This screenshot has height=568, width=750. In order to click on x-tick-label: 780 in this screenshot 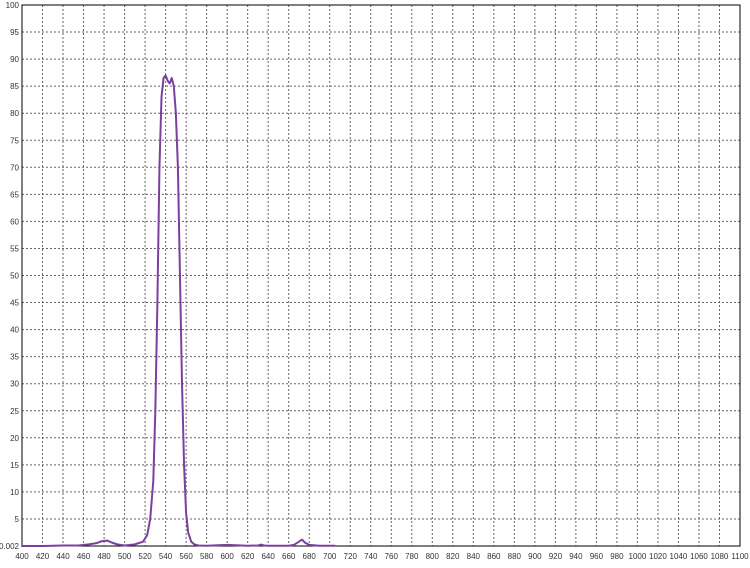, I will do `click(412, 556)`.